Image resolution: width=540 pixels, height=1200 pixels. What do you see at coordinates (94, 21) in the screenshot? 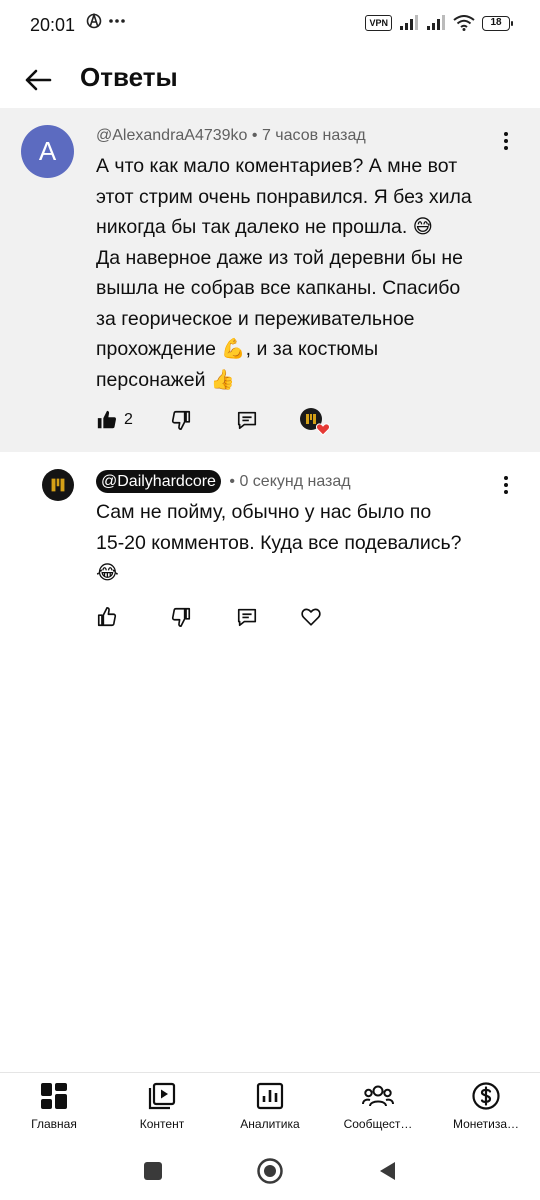
I see `anarchy-icon` at bounding box center [94, 21].